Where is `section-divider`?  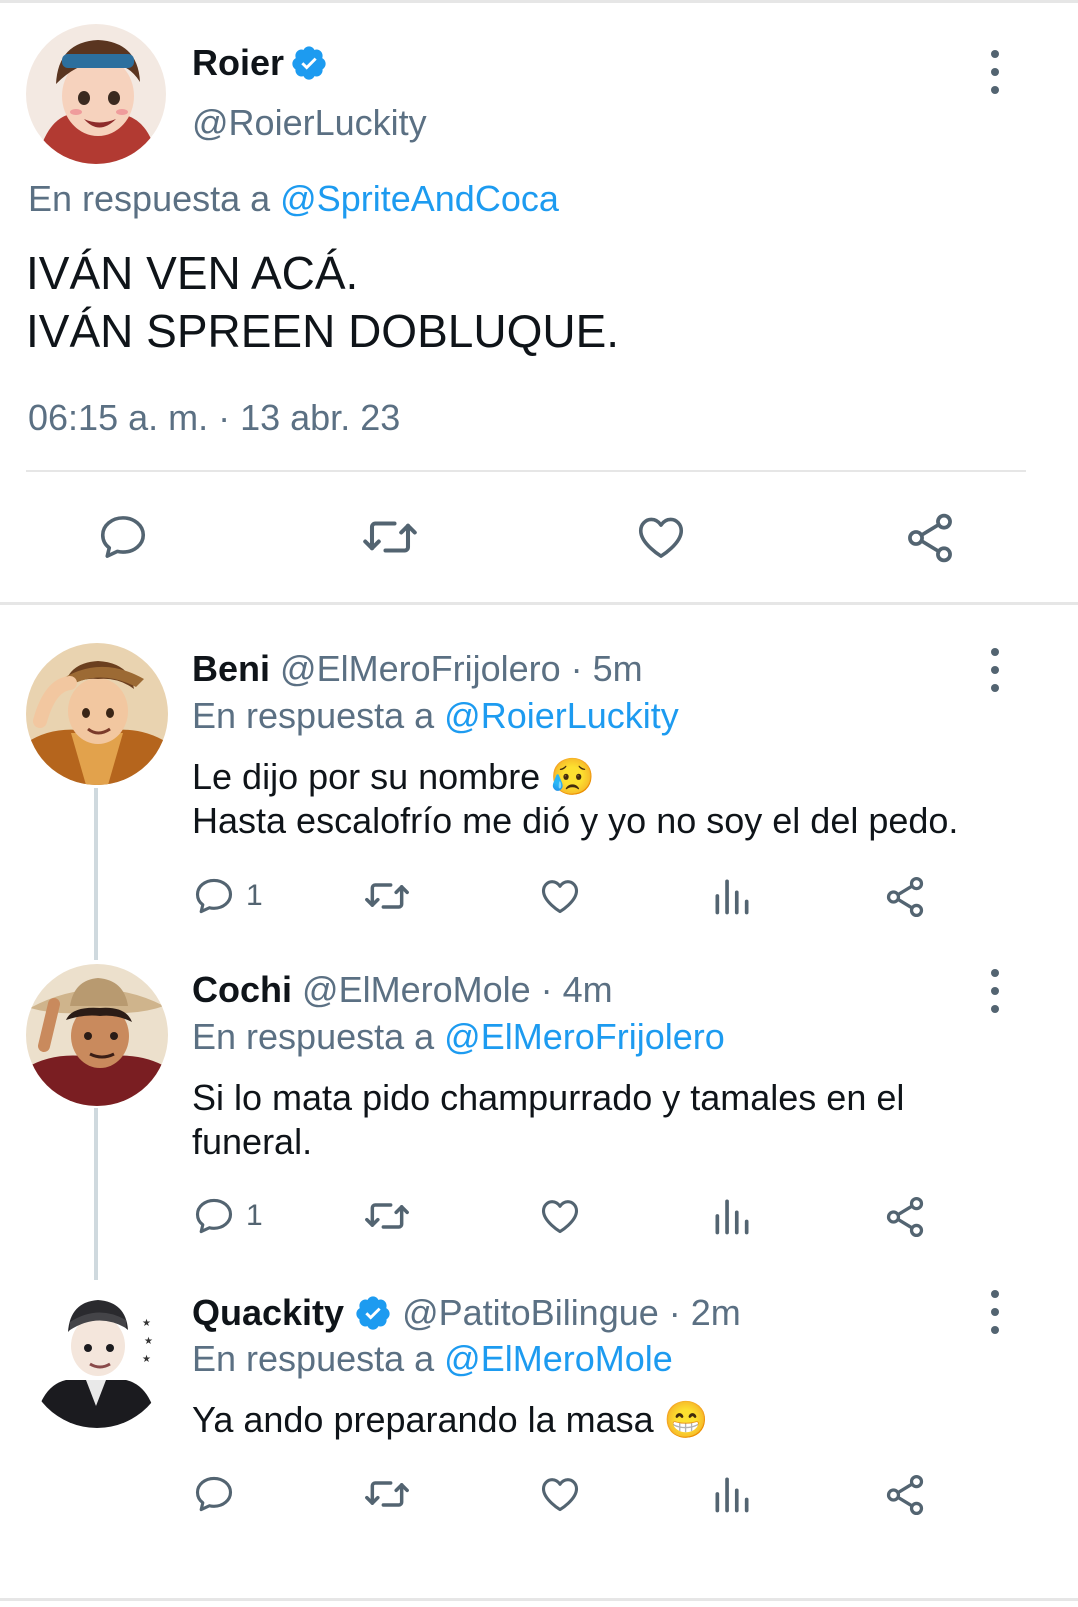 section-divider is located at coordinates (539, 603).